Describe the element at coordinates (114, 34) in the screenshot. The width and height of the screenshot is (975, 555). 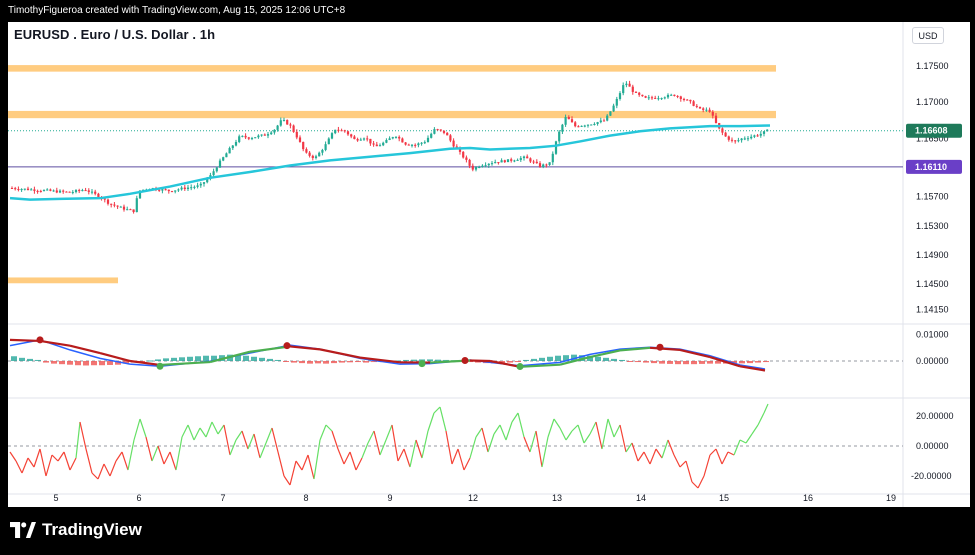
I see `symbol-title: EURUSD . Euro / U.S. Dollar . 1h` at that location.